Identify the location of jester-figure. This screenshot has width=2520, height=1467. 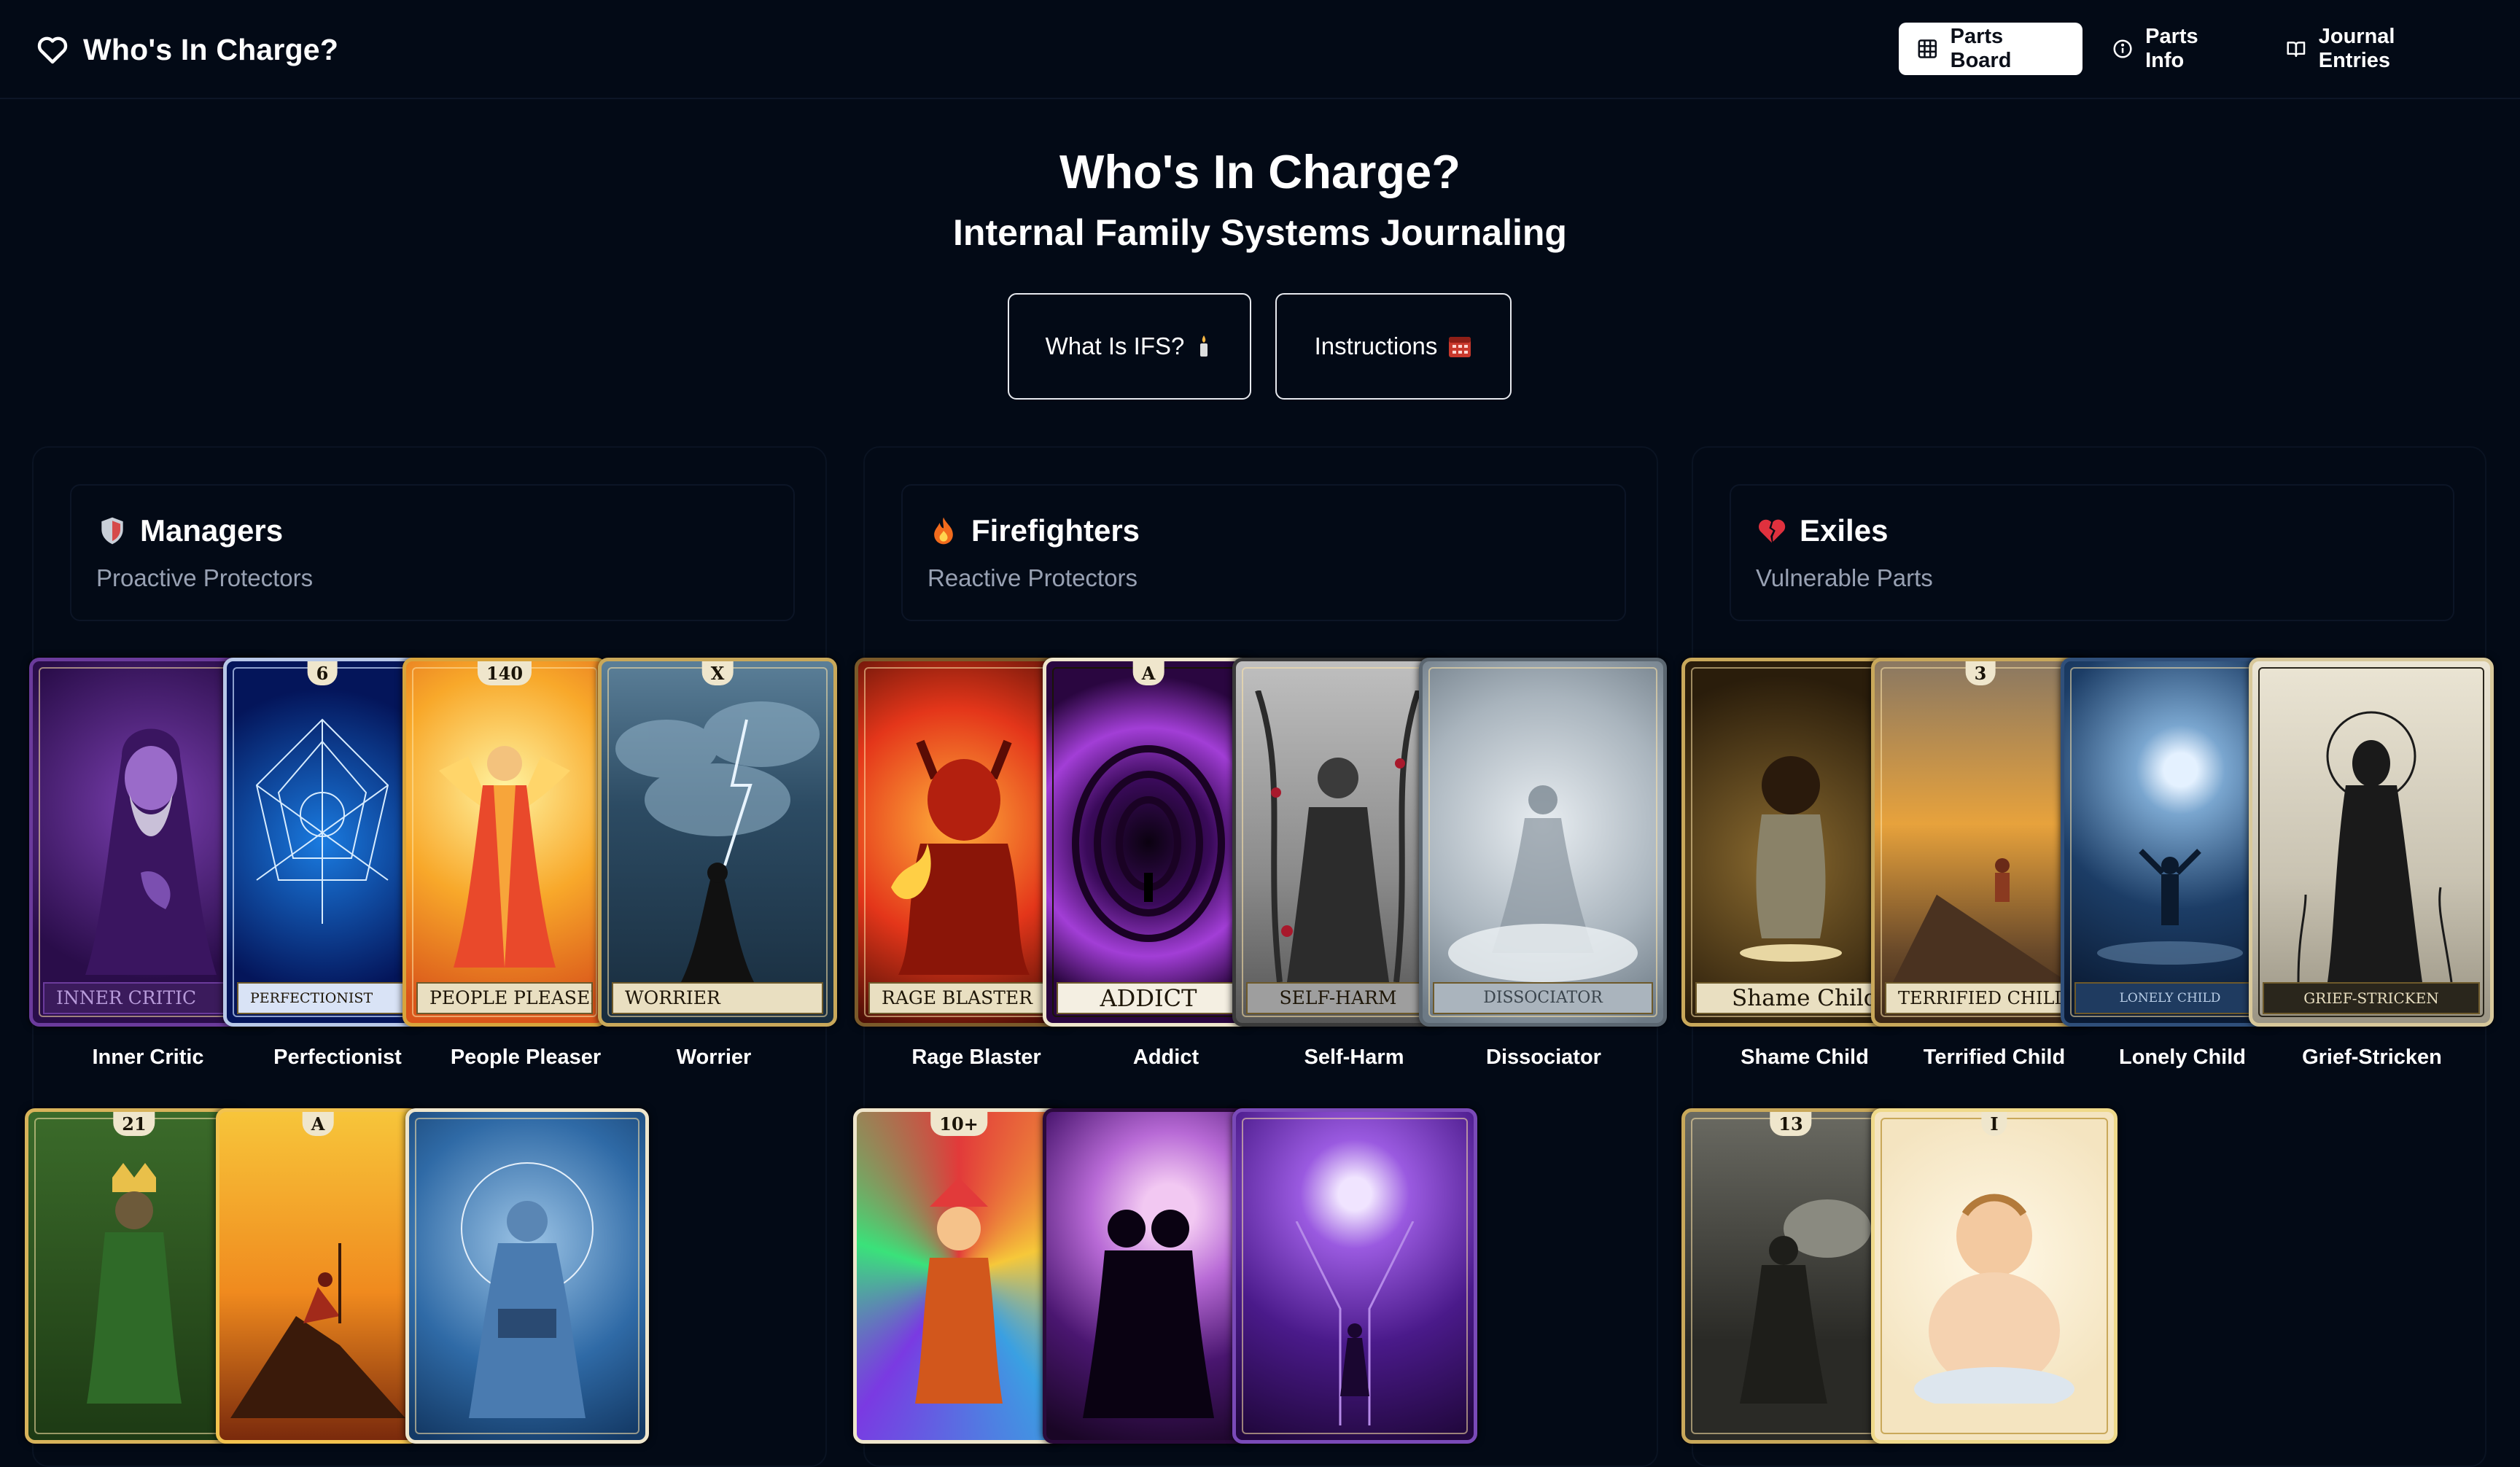
(959, 1291).